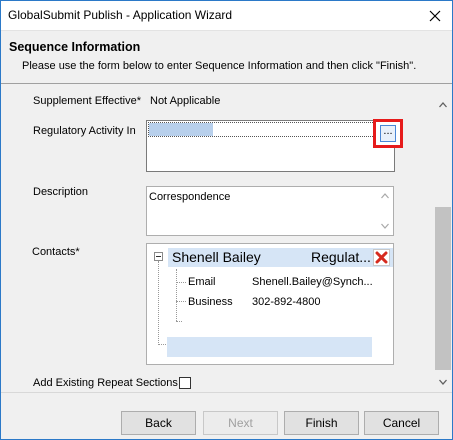 The width and height of the screenshot is (453, 440). I want to click on page-title: Sequence Information, so click(75, 47).